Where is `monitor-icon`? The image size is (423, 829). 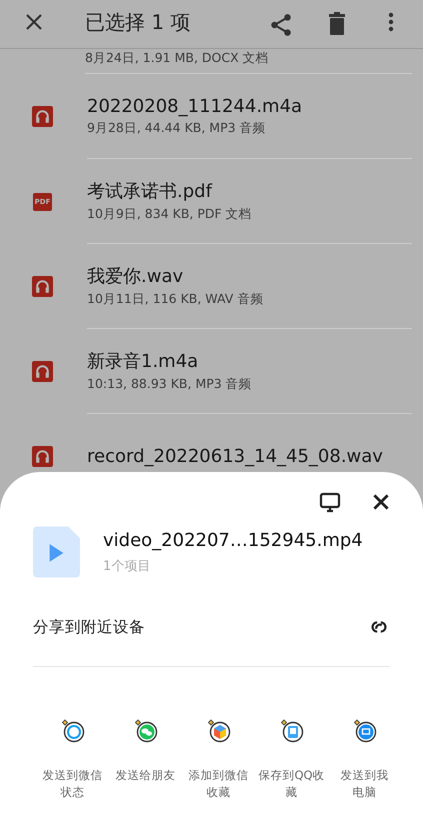 monitor-icon is located at coordinates (330, 502).